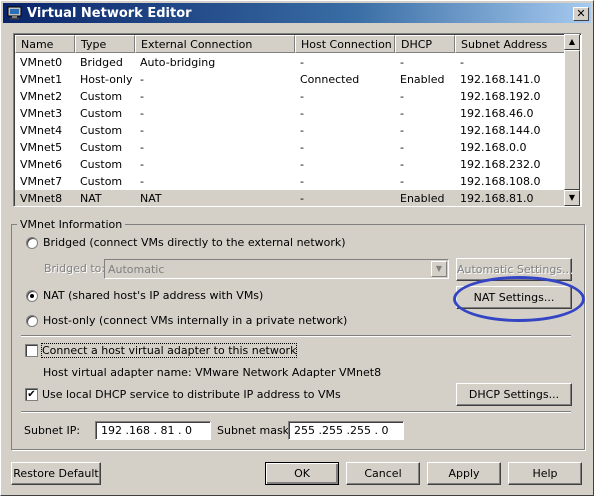 The image size is (594, 496). What do you see at coordinates (153, 295) in the screenshot?
I see `nat-label: NAT (shared host's IP address with VMs)` at bounding box center [153, 295].